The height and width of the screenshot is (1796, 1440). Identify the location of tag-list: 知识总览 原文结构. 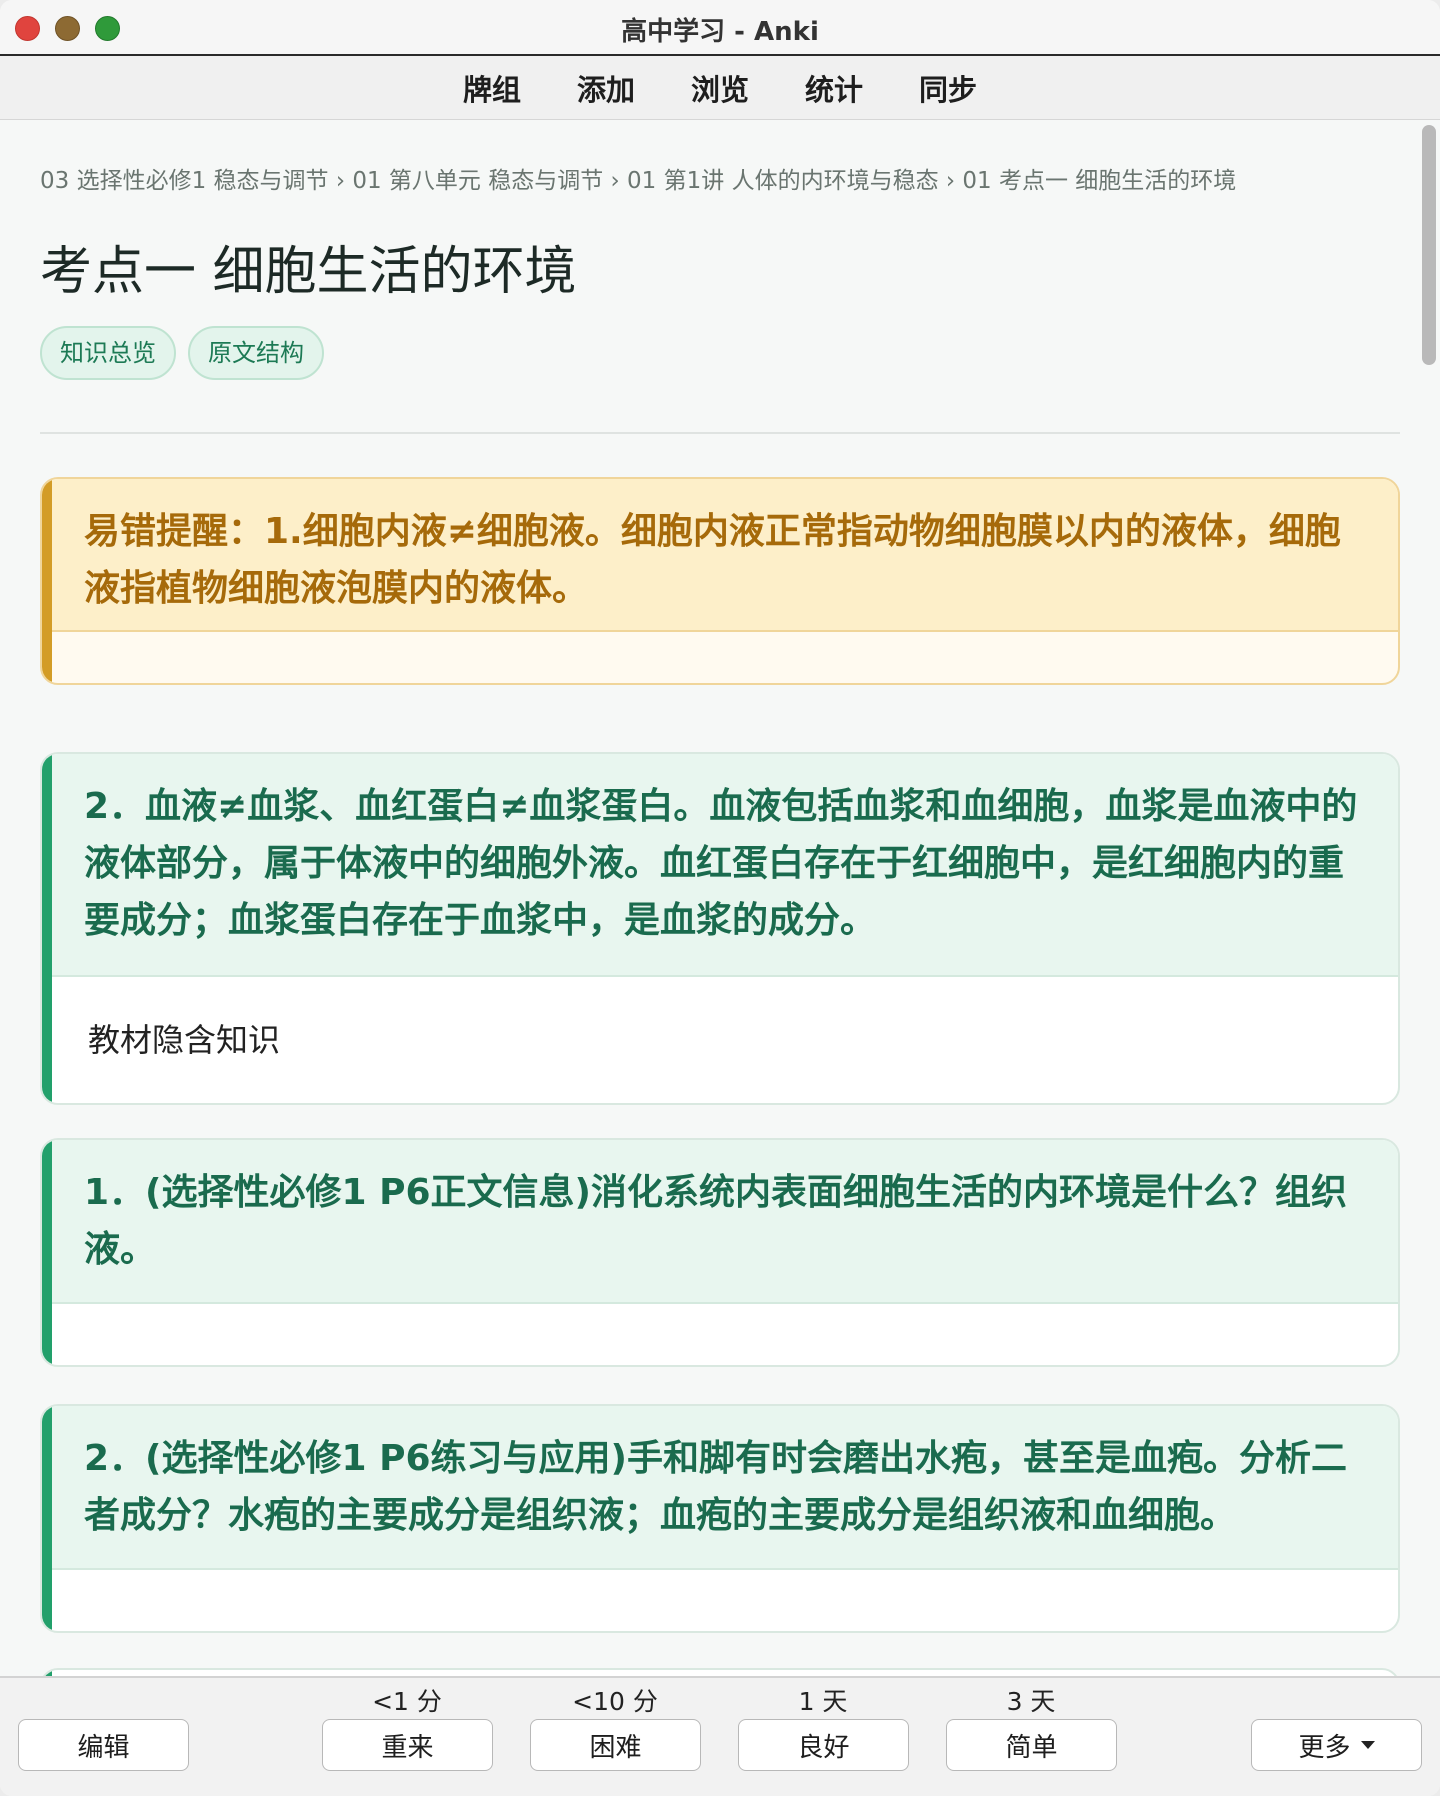
(182, 353).